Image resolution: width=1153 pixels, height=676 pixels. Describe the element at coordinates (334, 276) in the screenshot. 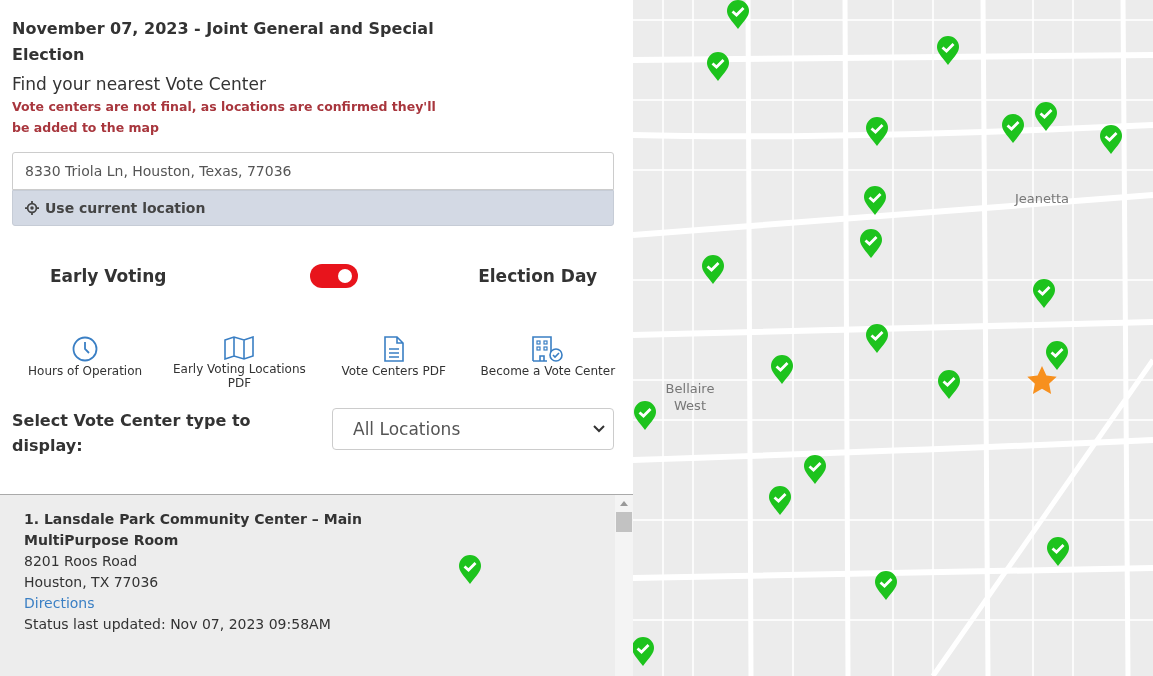

I see `mode-toggle` at that location.